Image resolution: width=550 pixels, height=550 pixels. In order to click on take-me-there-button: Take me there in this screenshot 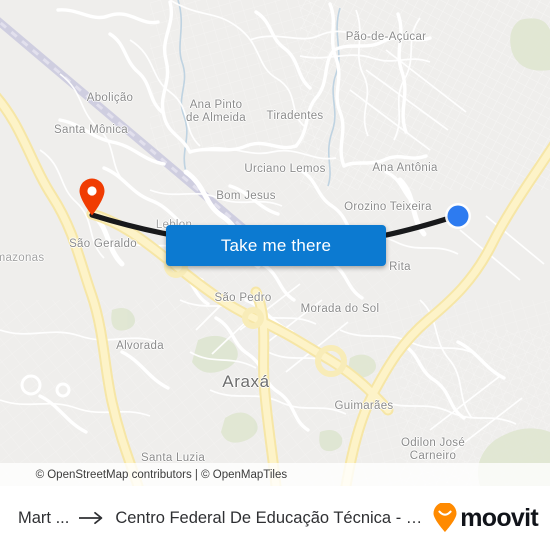, I will do `click(276, 245)`.